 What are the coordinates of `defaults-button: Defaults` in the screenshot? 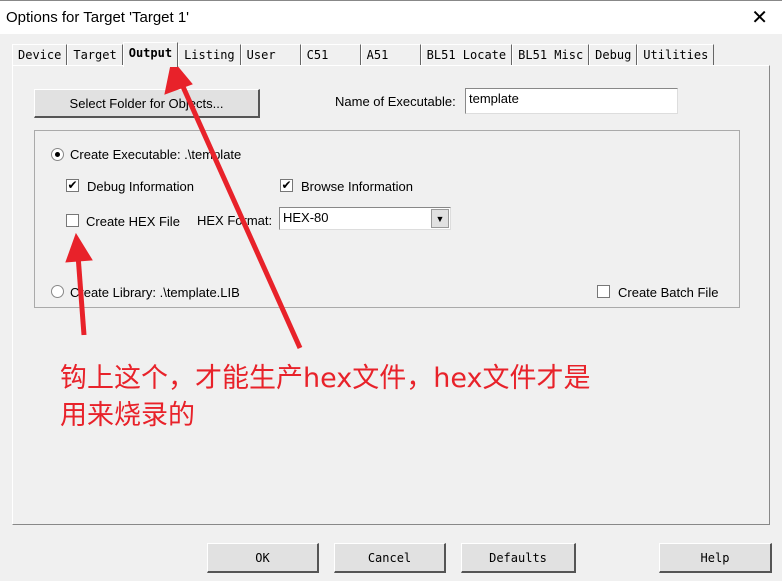 It's located at (518, 558).